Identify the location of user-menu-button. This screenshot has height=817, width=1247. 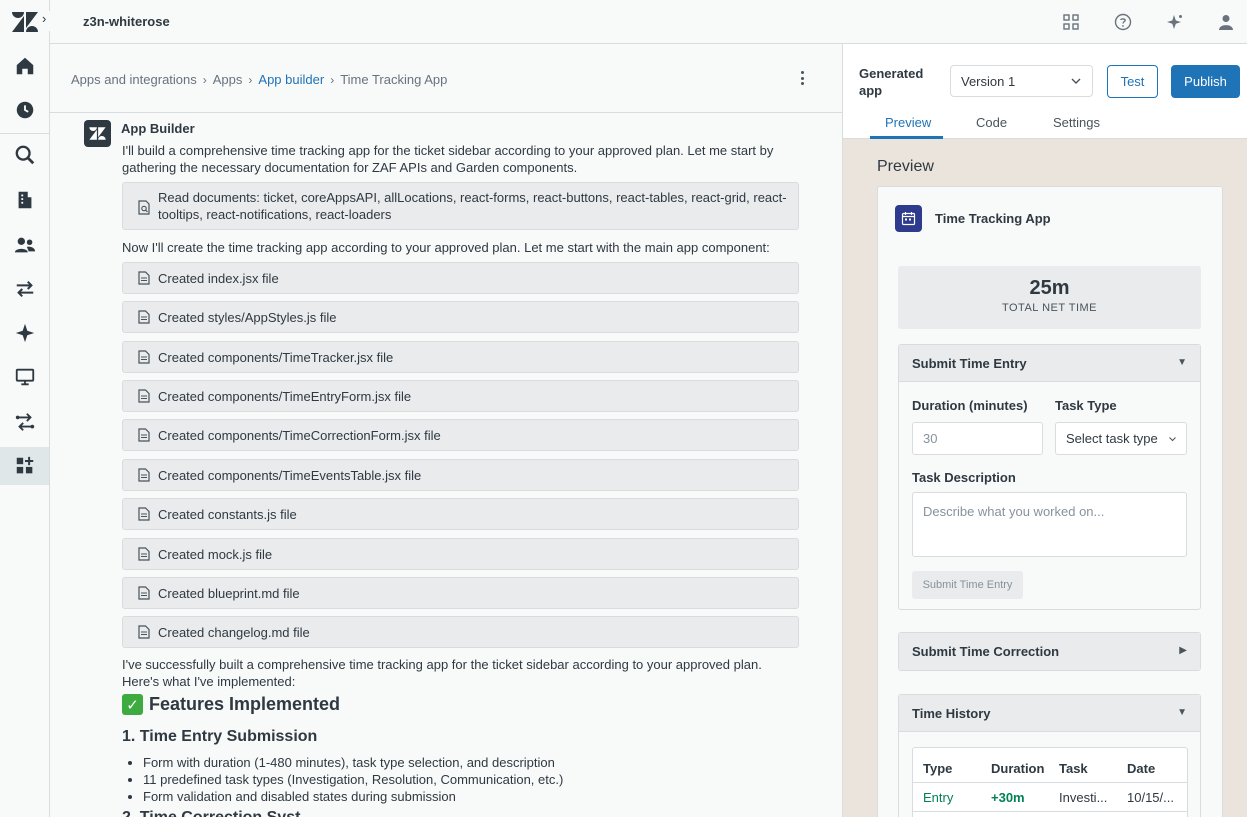
(1226, 22).